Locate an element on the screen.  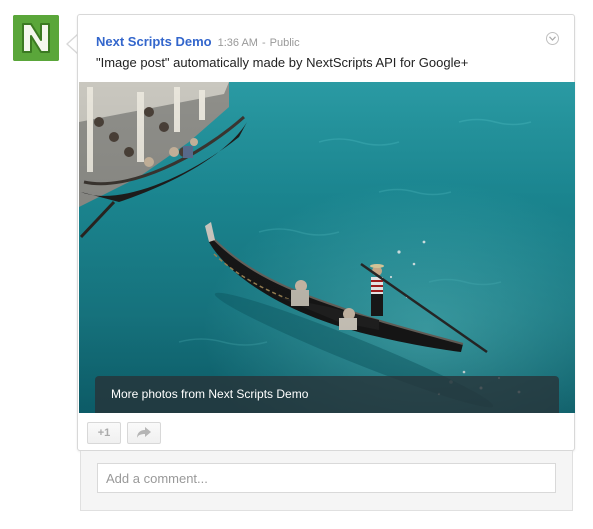
visibility-label: Public is located at coordinates (285, 43).